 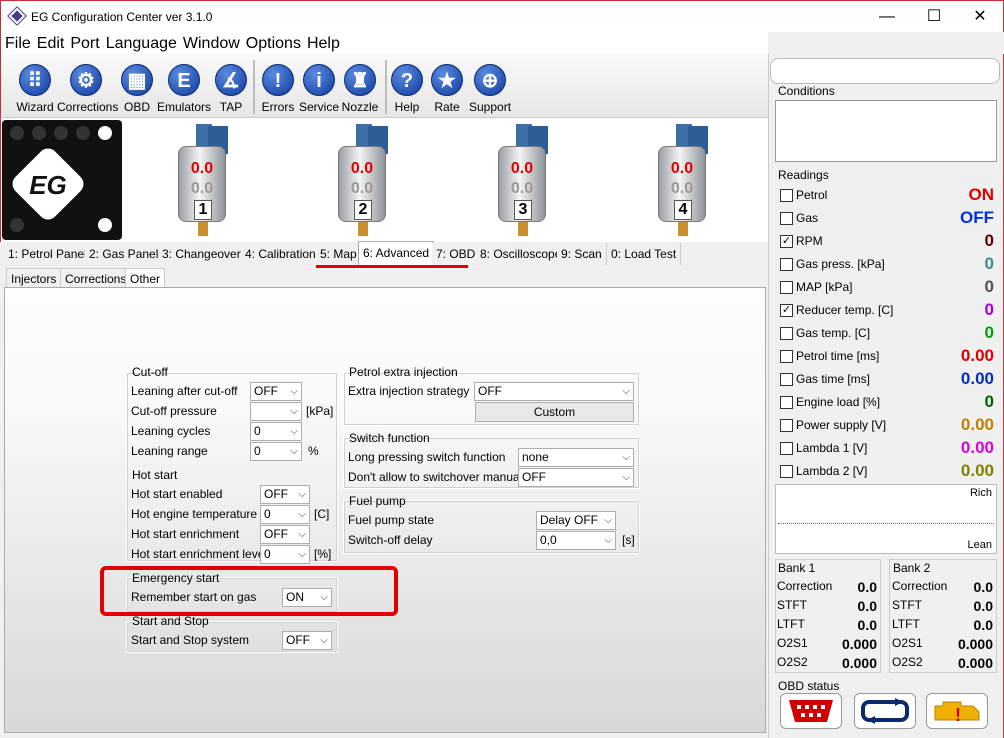 What do you see at coordinates (17, 43) in the screenshot?
I see `menu-file: File` at bounding box center [17, 43].